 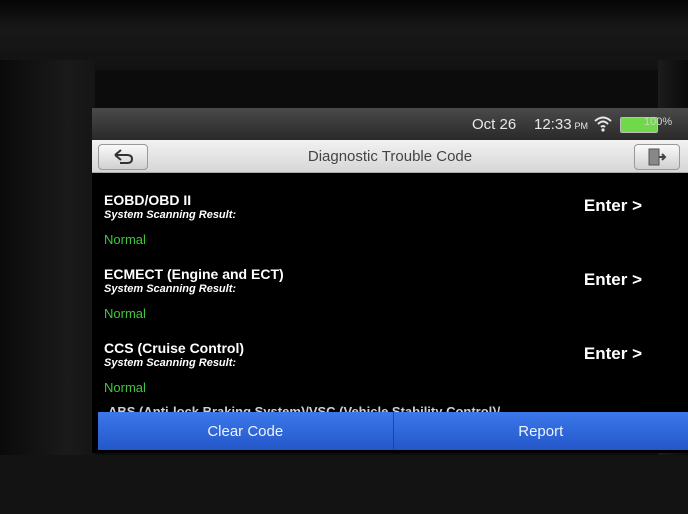 I want to click on bottom-action-bar: Clear Code Report, so click(x=393, y=431).